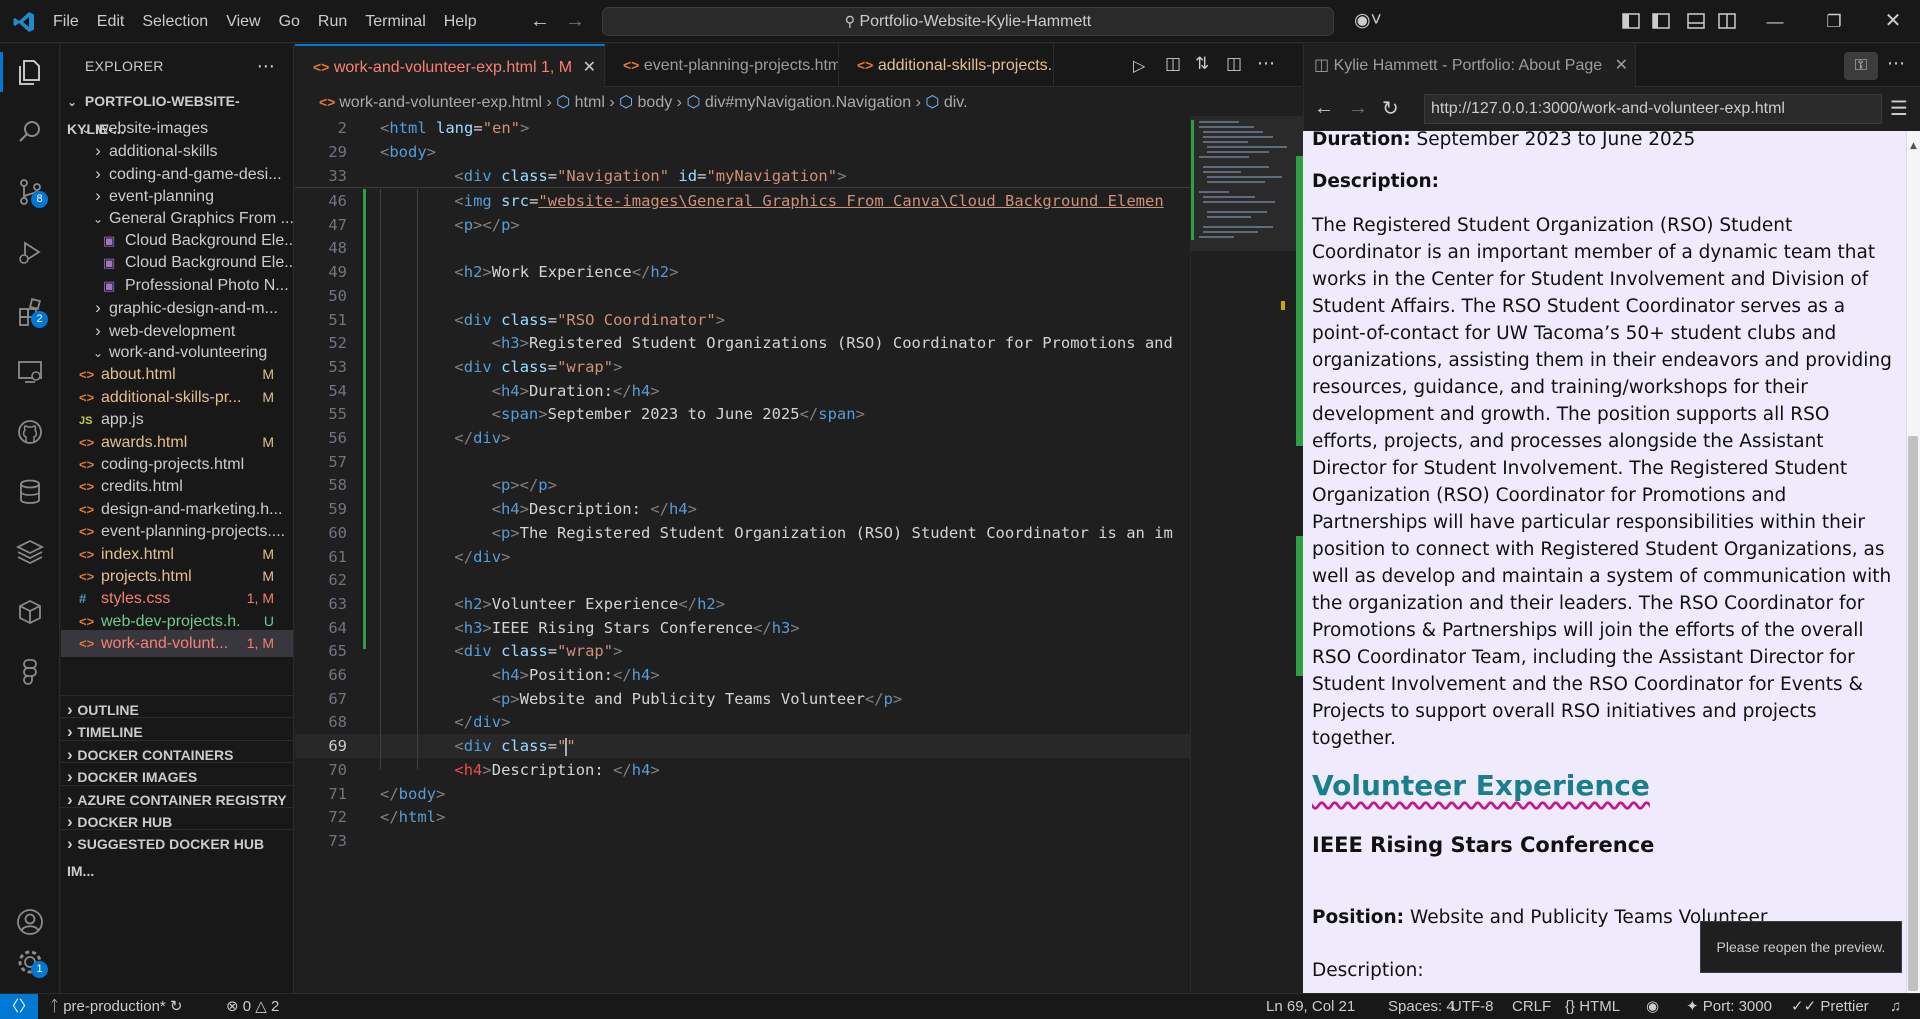 The image size is (1920, 1019). I want to click on menu-file: File, so click(66, 21).